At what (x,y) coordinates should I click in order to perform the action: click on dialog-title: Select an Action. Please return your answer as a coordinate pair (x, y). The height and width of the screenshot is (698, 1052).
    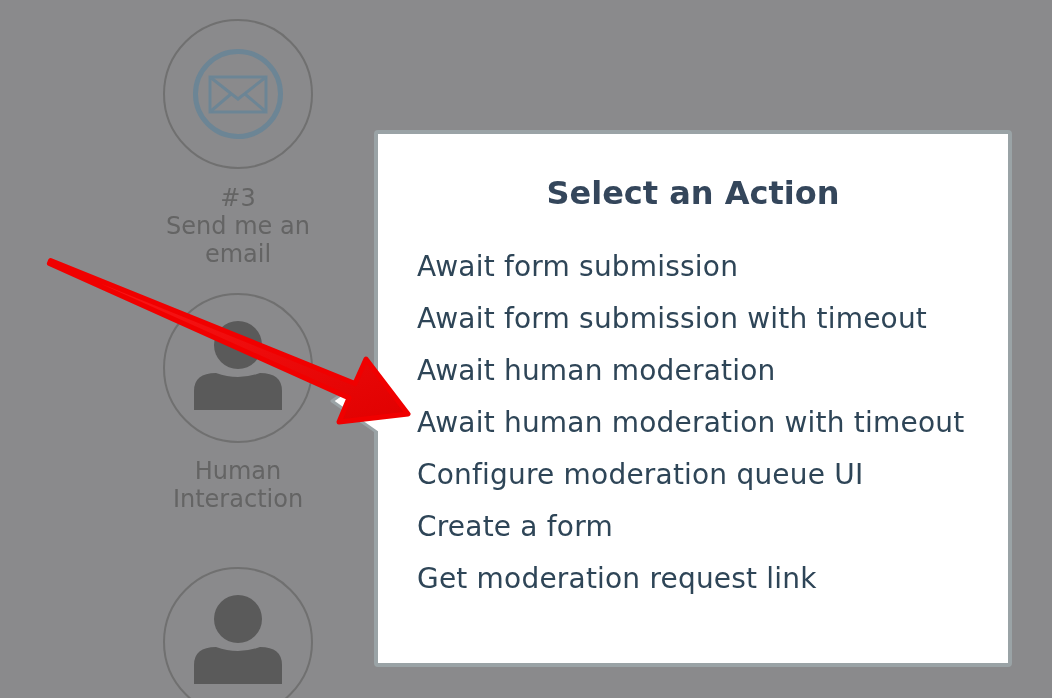
    Looking at the image, I should click on (693, 193).